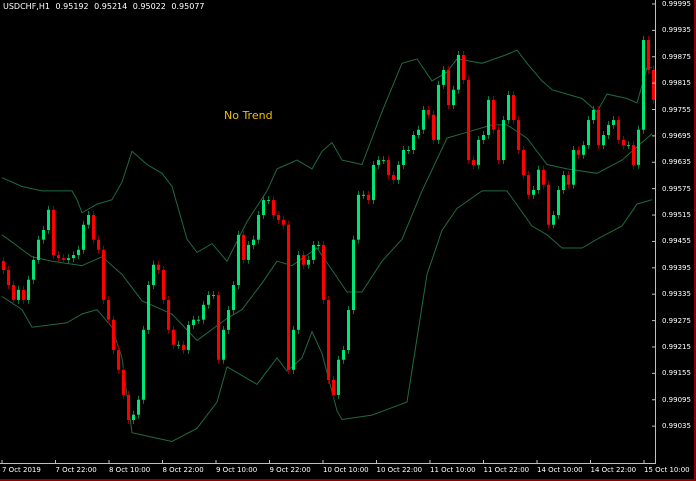  Describe the element at coordinates (290, 470) in the screenshot. I see `x-tick-label: 9 Oct 22:00` at that location.